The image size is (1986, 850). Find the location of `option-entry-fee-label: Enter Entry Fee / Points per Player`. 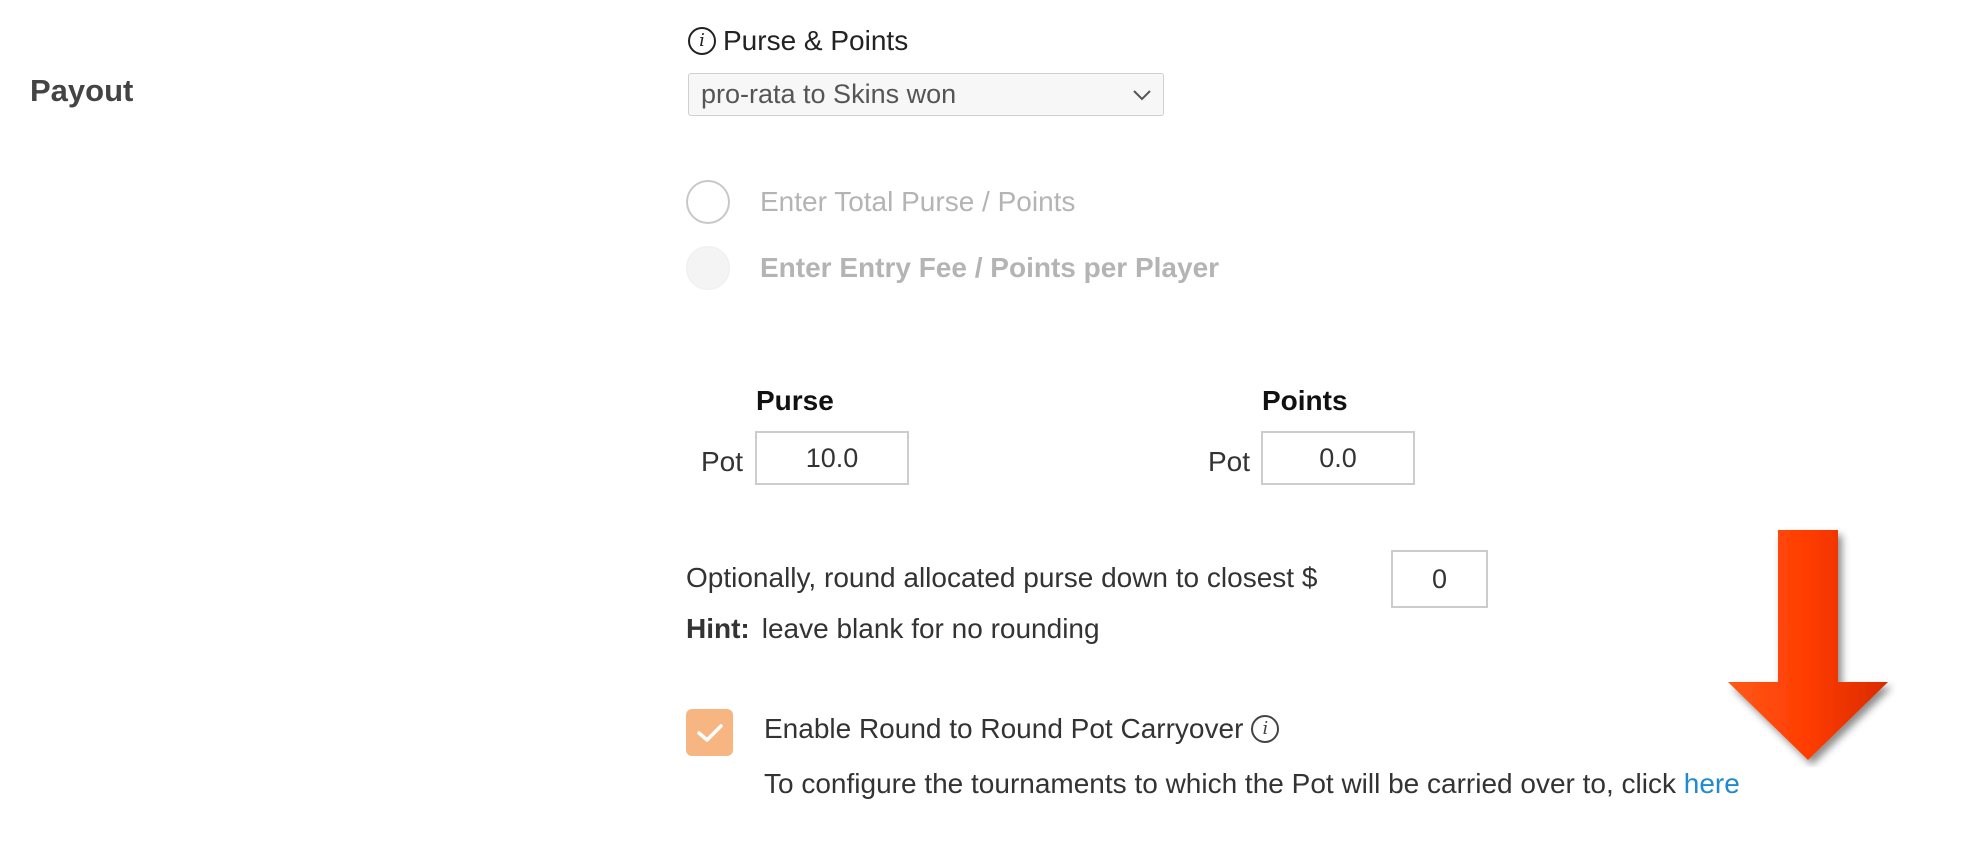

option-entry-fee-label: Enter Entry Fee / Points per Player is located at coordinates (990, 267).